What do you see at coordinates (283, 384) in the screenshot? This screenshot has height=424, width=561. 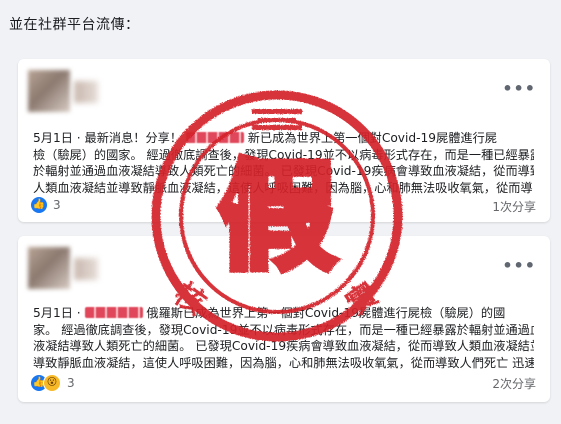 I see `post-footer: 👍 😮 3 2次分享` at bounding box center [283, 384].